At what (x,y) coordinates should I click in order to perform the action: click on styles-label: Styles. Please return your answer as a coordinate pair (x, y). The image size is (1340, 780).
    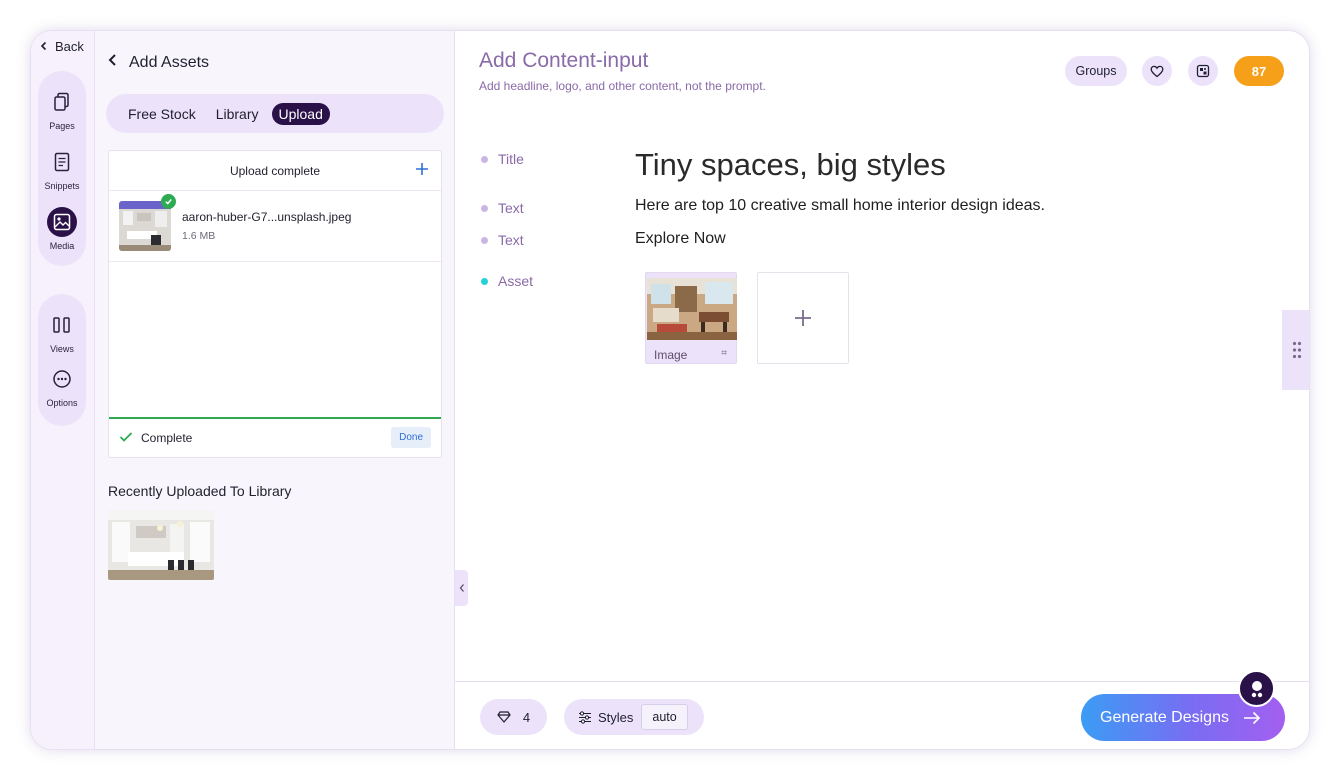
    Looking at the image, I should click on (616, 717).